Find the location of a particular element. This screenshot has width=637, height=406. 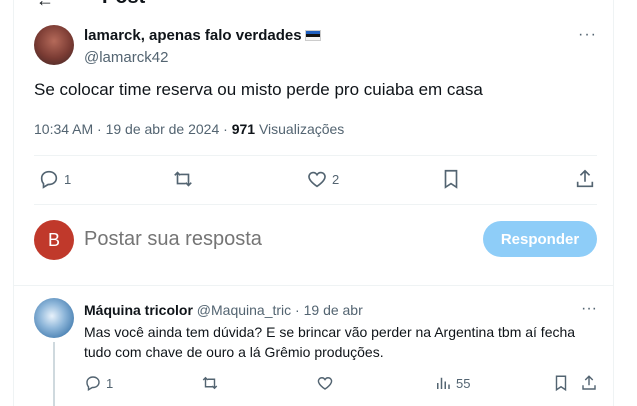

reply-submit-button: Responder is located at coordinates (540, 239).